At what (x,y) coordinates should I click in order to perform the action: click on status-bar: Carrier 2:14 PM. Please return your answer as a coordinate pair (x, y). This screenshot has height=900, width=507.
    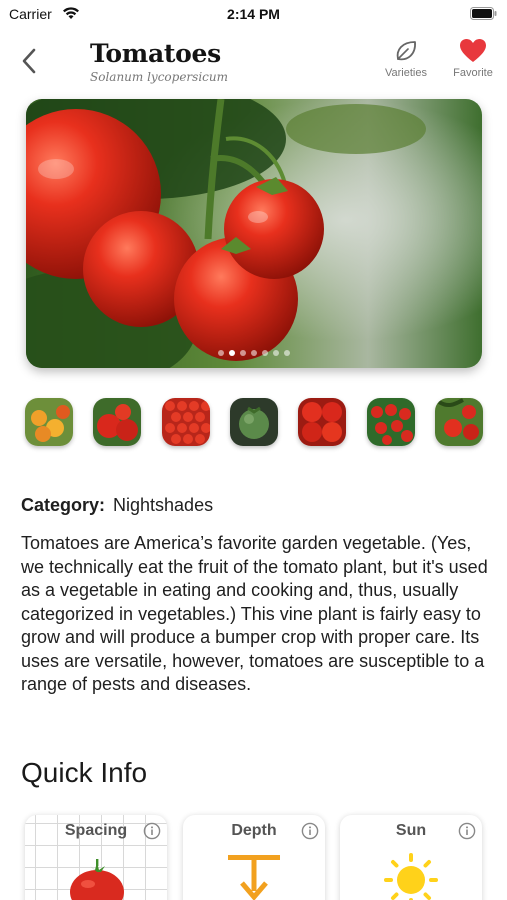
    Looking at the image, I should click on (253, 15).